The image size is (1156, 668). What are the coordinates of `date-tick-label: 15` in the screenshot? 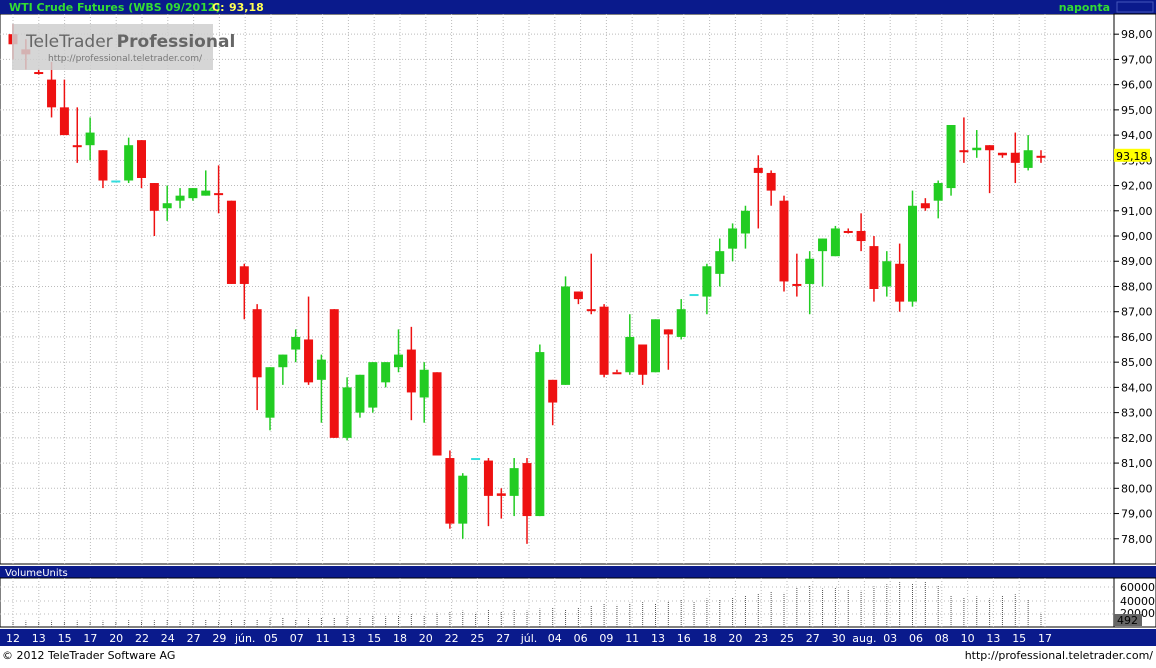 It's located at (1019, 638).